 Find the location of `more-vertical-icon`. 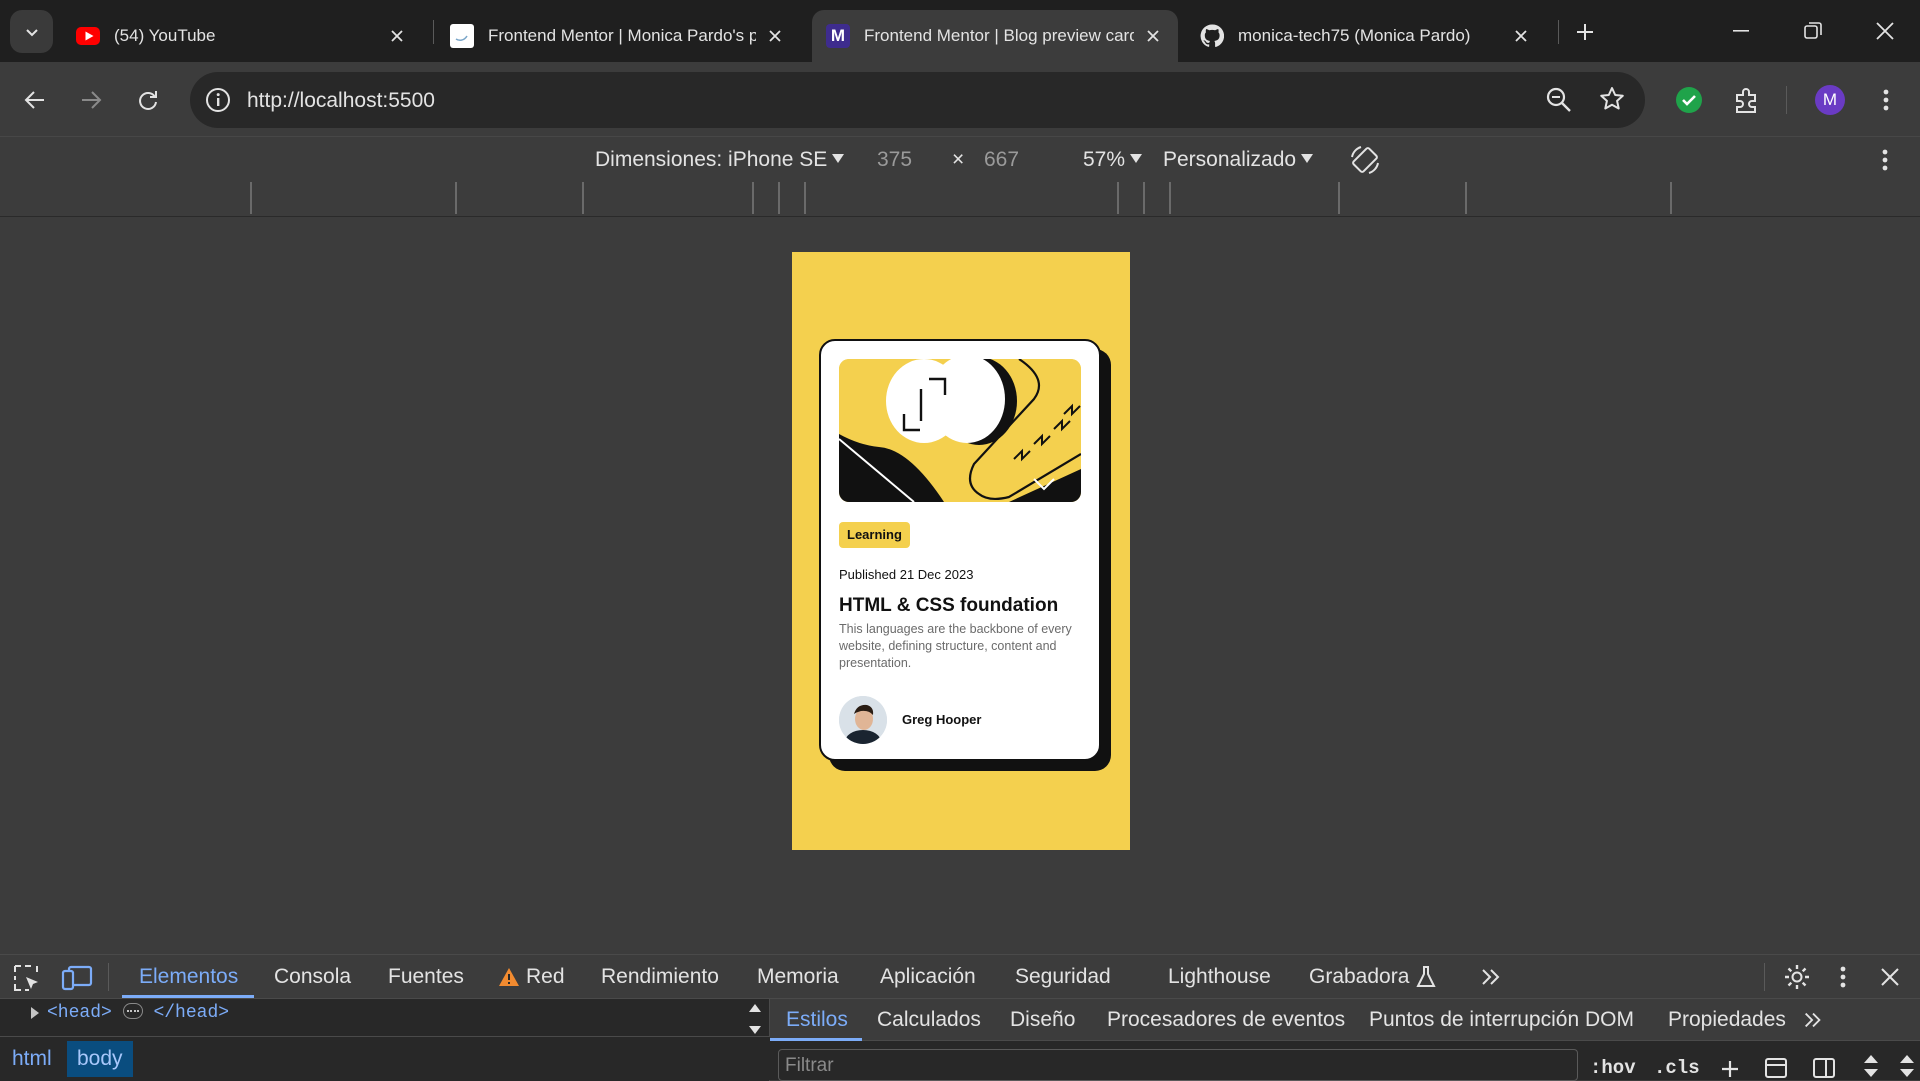

more-vertical-icon is located at coordinates (1885, 160).